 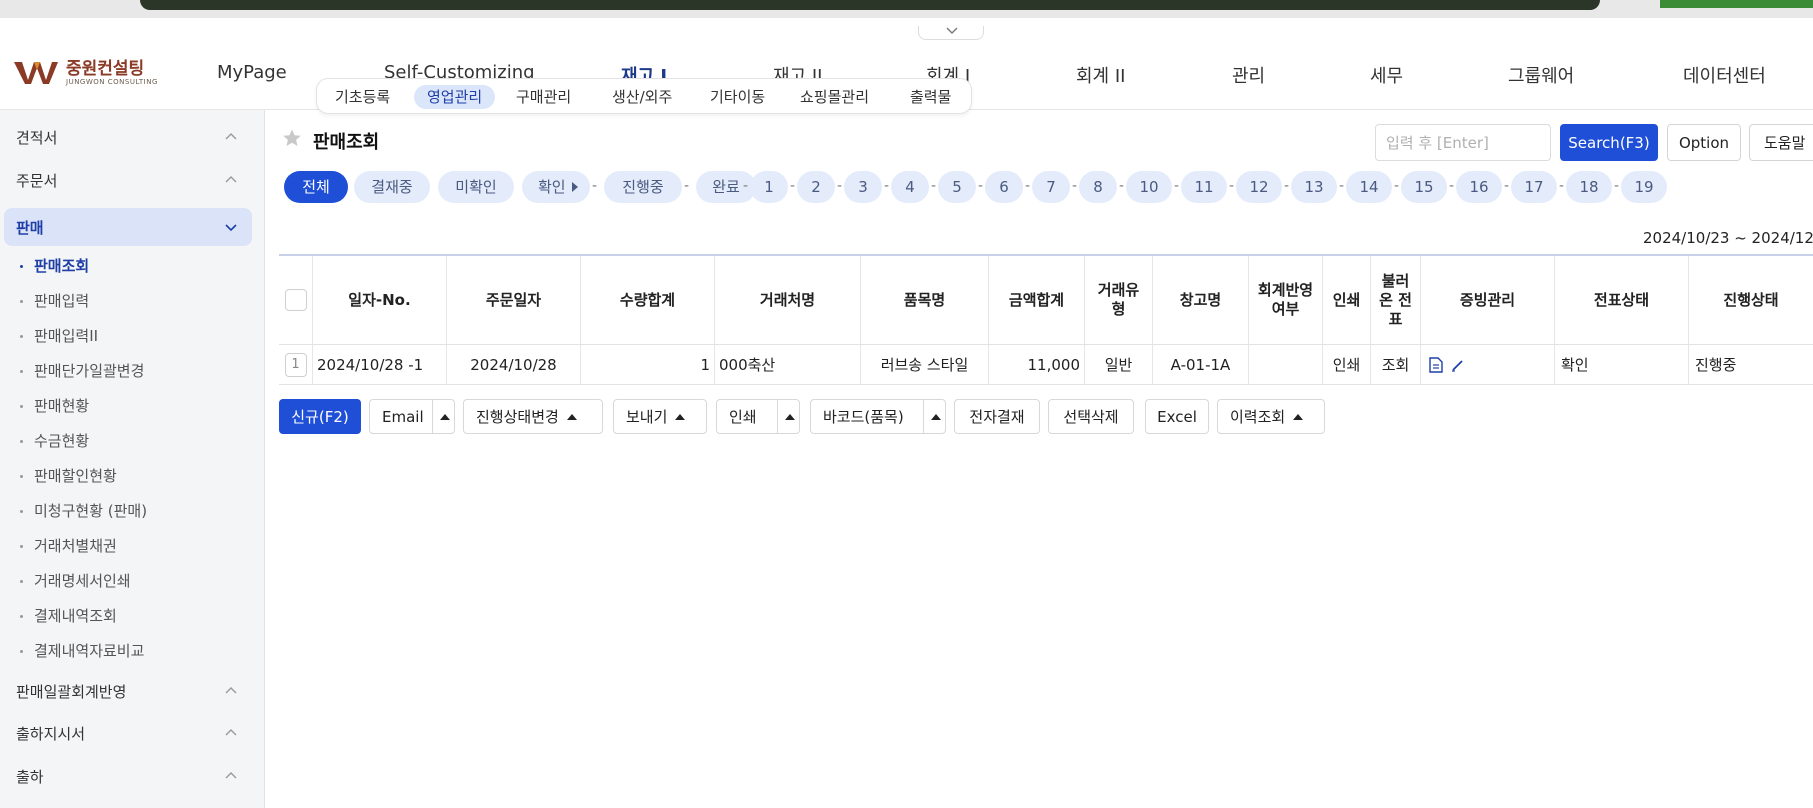 What do you see at coordinates (910, 187) in the screenshot?
I see `status-chip-4: 4` at bounding box center [910, 187].